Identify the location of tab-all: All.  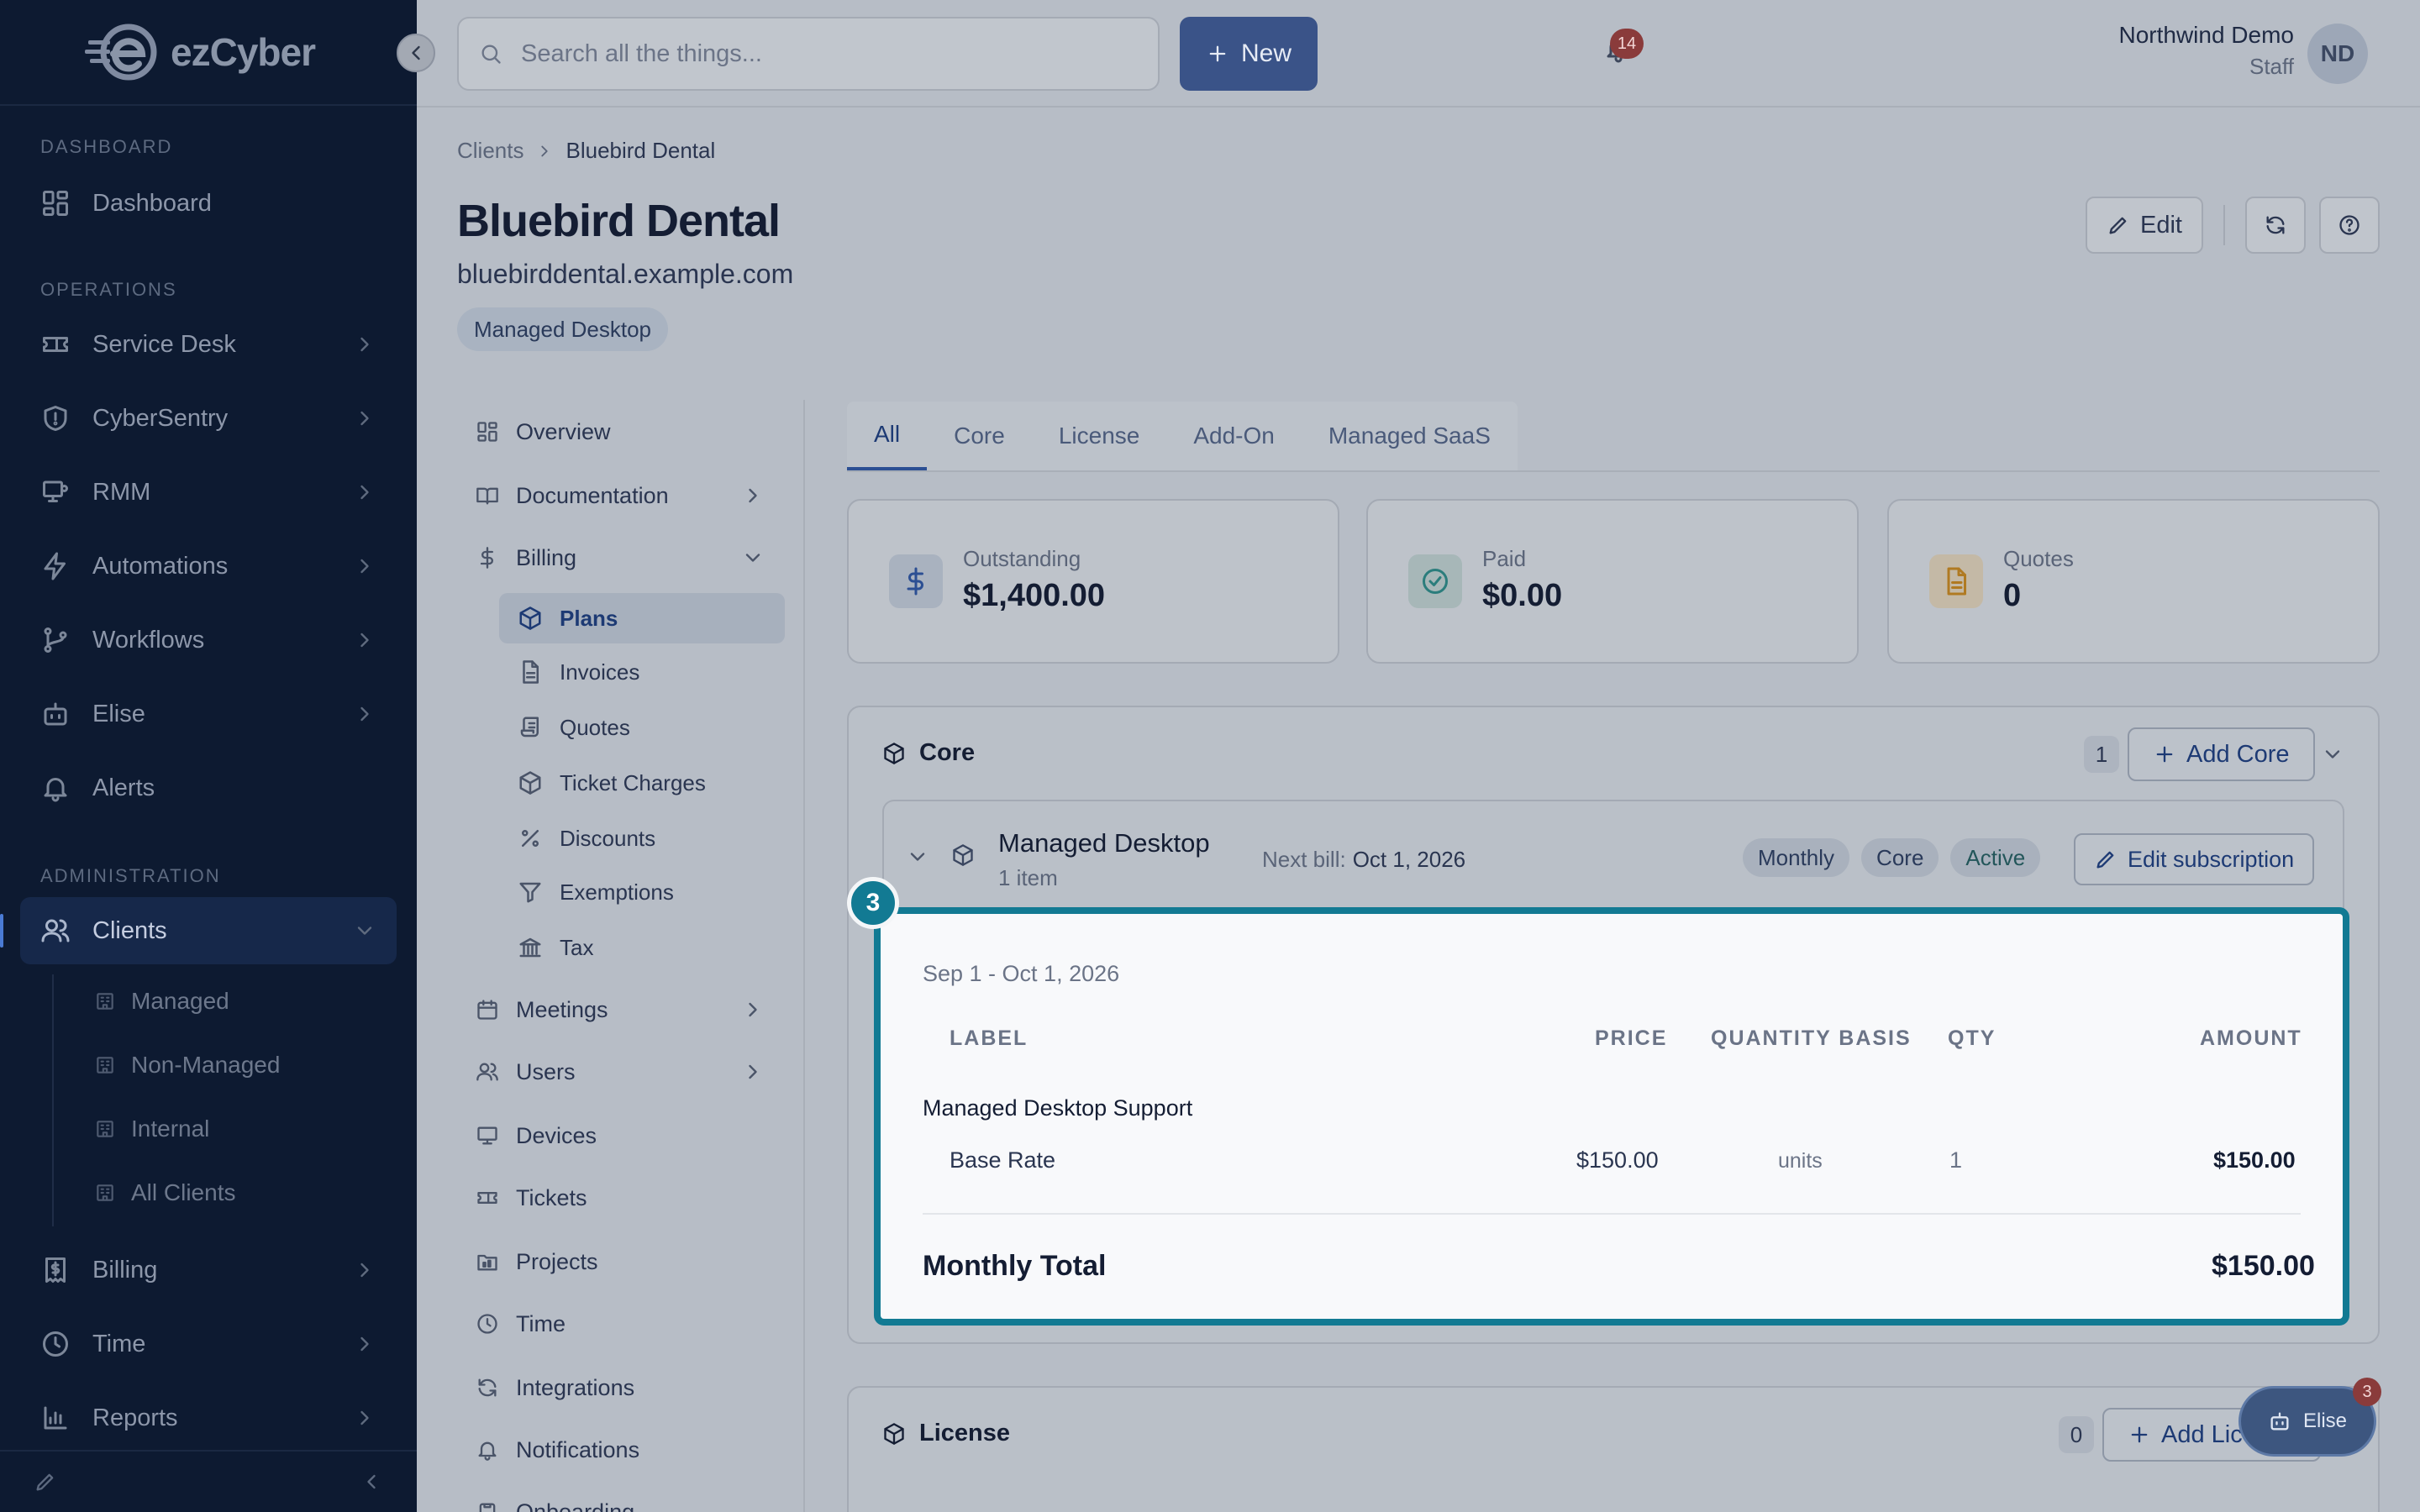
(887, 436).